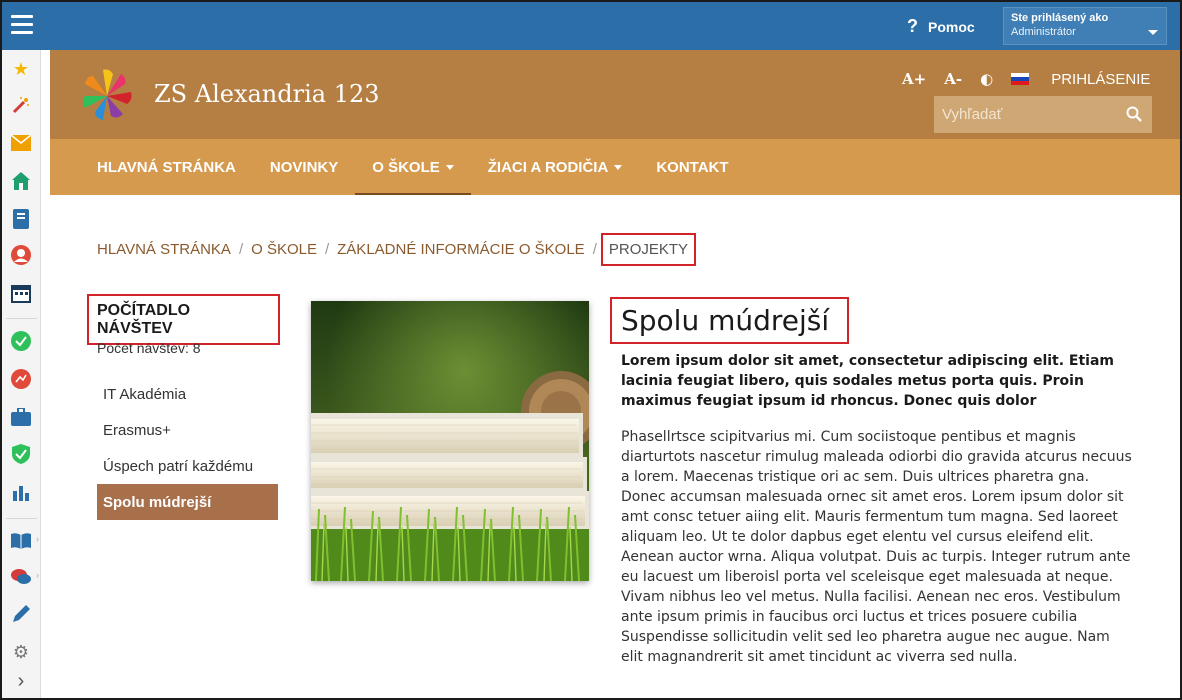 The image size is (1182, 700). I want to click on article-photo, so click(450, 441).